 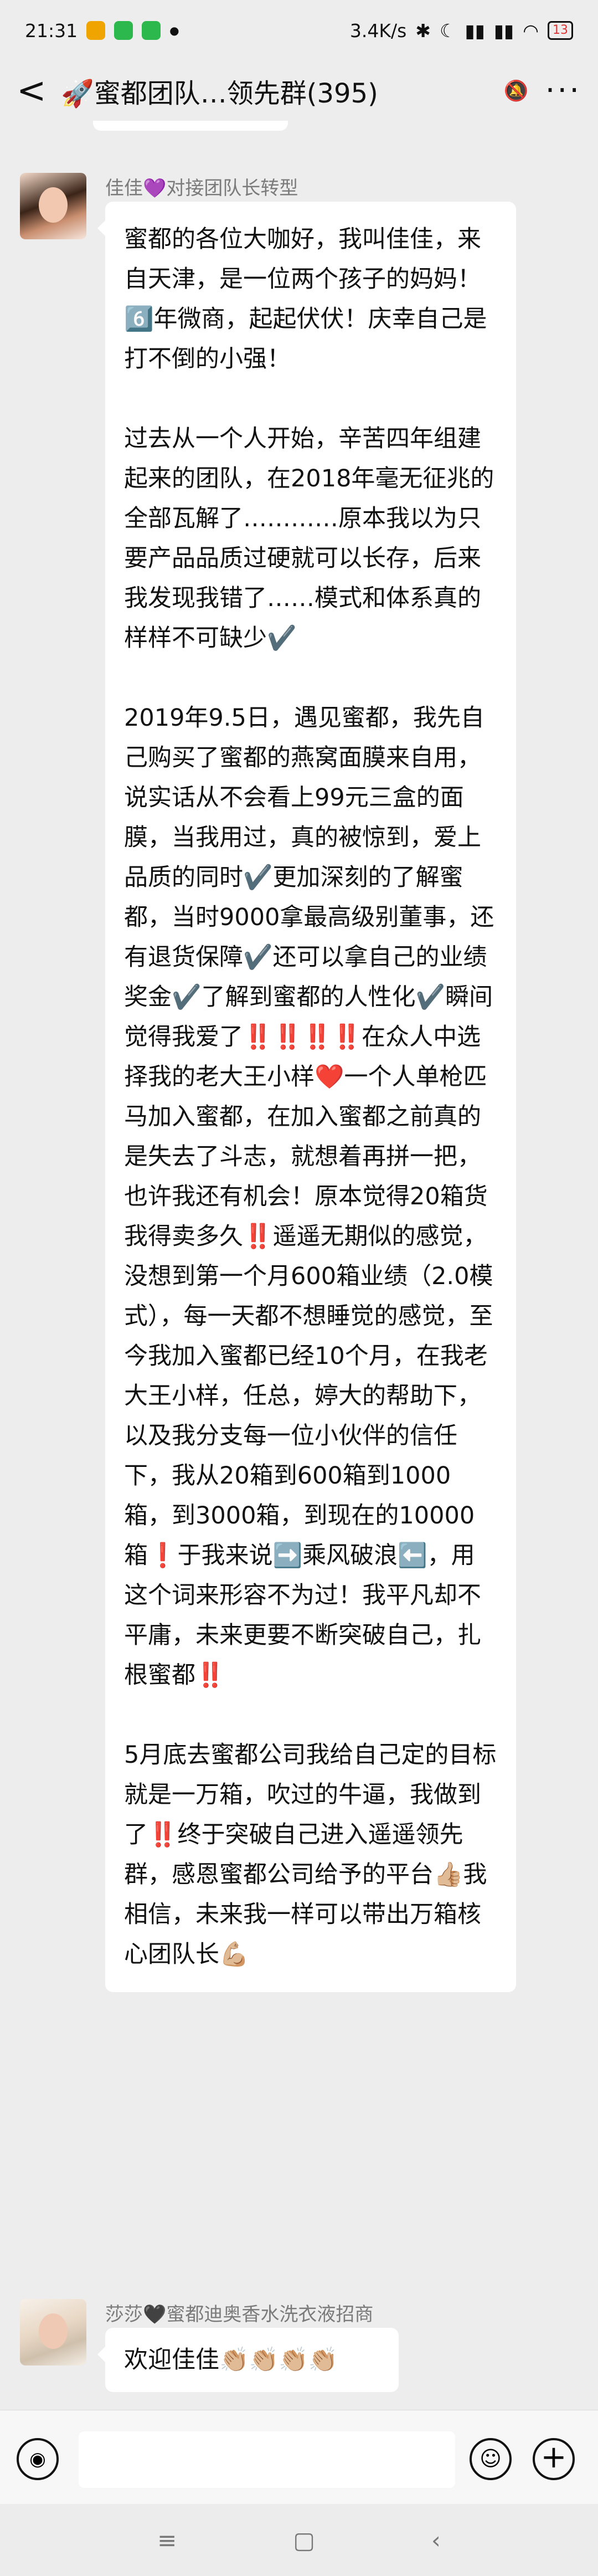 I want to click on message-bubble: 欢迎佳佳👏🏼👏🏼👏🏼👏🏼, so click(x=248, y=2360).